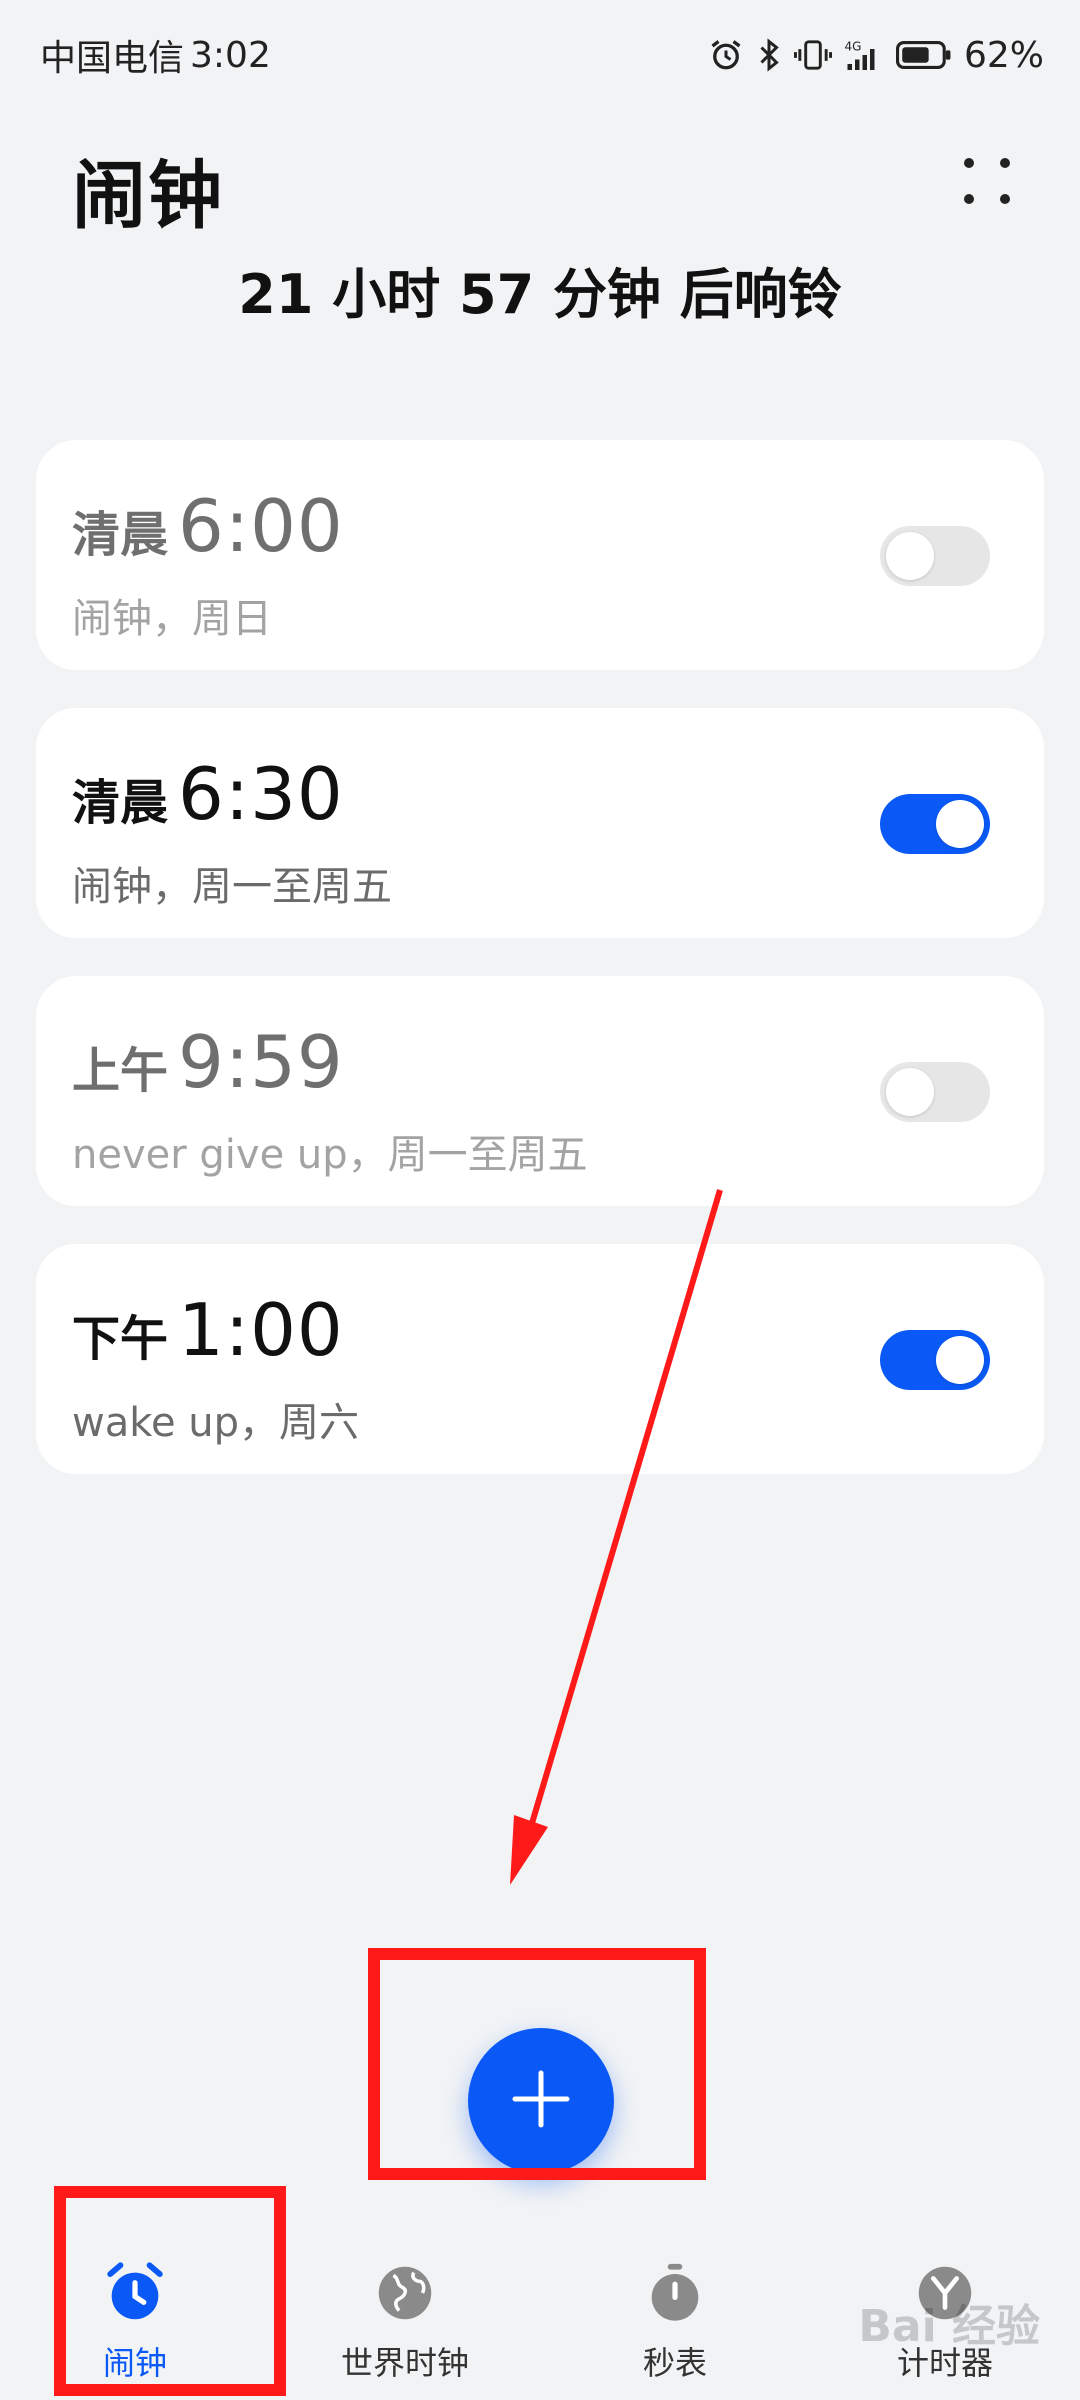  What do you see at coordinates (540, 555) in the screenshot?
I see `alarm-card: 清晨 6:00 闹钟，周日` at bounding box center [540, 555].